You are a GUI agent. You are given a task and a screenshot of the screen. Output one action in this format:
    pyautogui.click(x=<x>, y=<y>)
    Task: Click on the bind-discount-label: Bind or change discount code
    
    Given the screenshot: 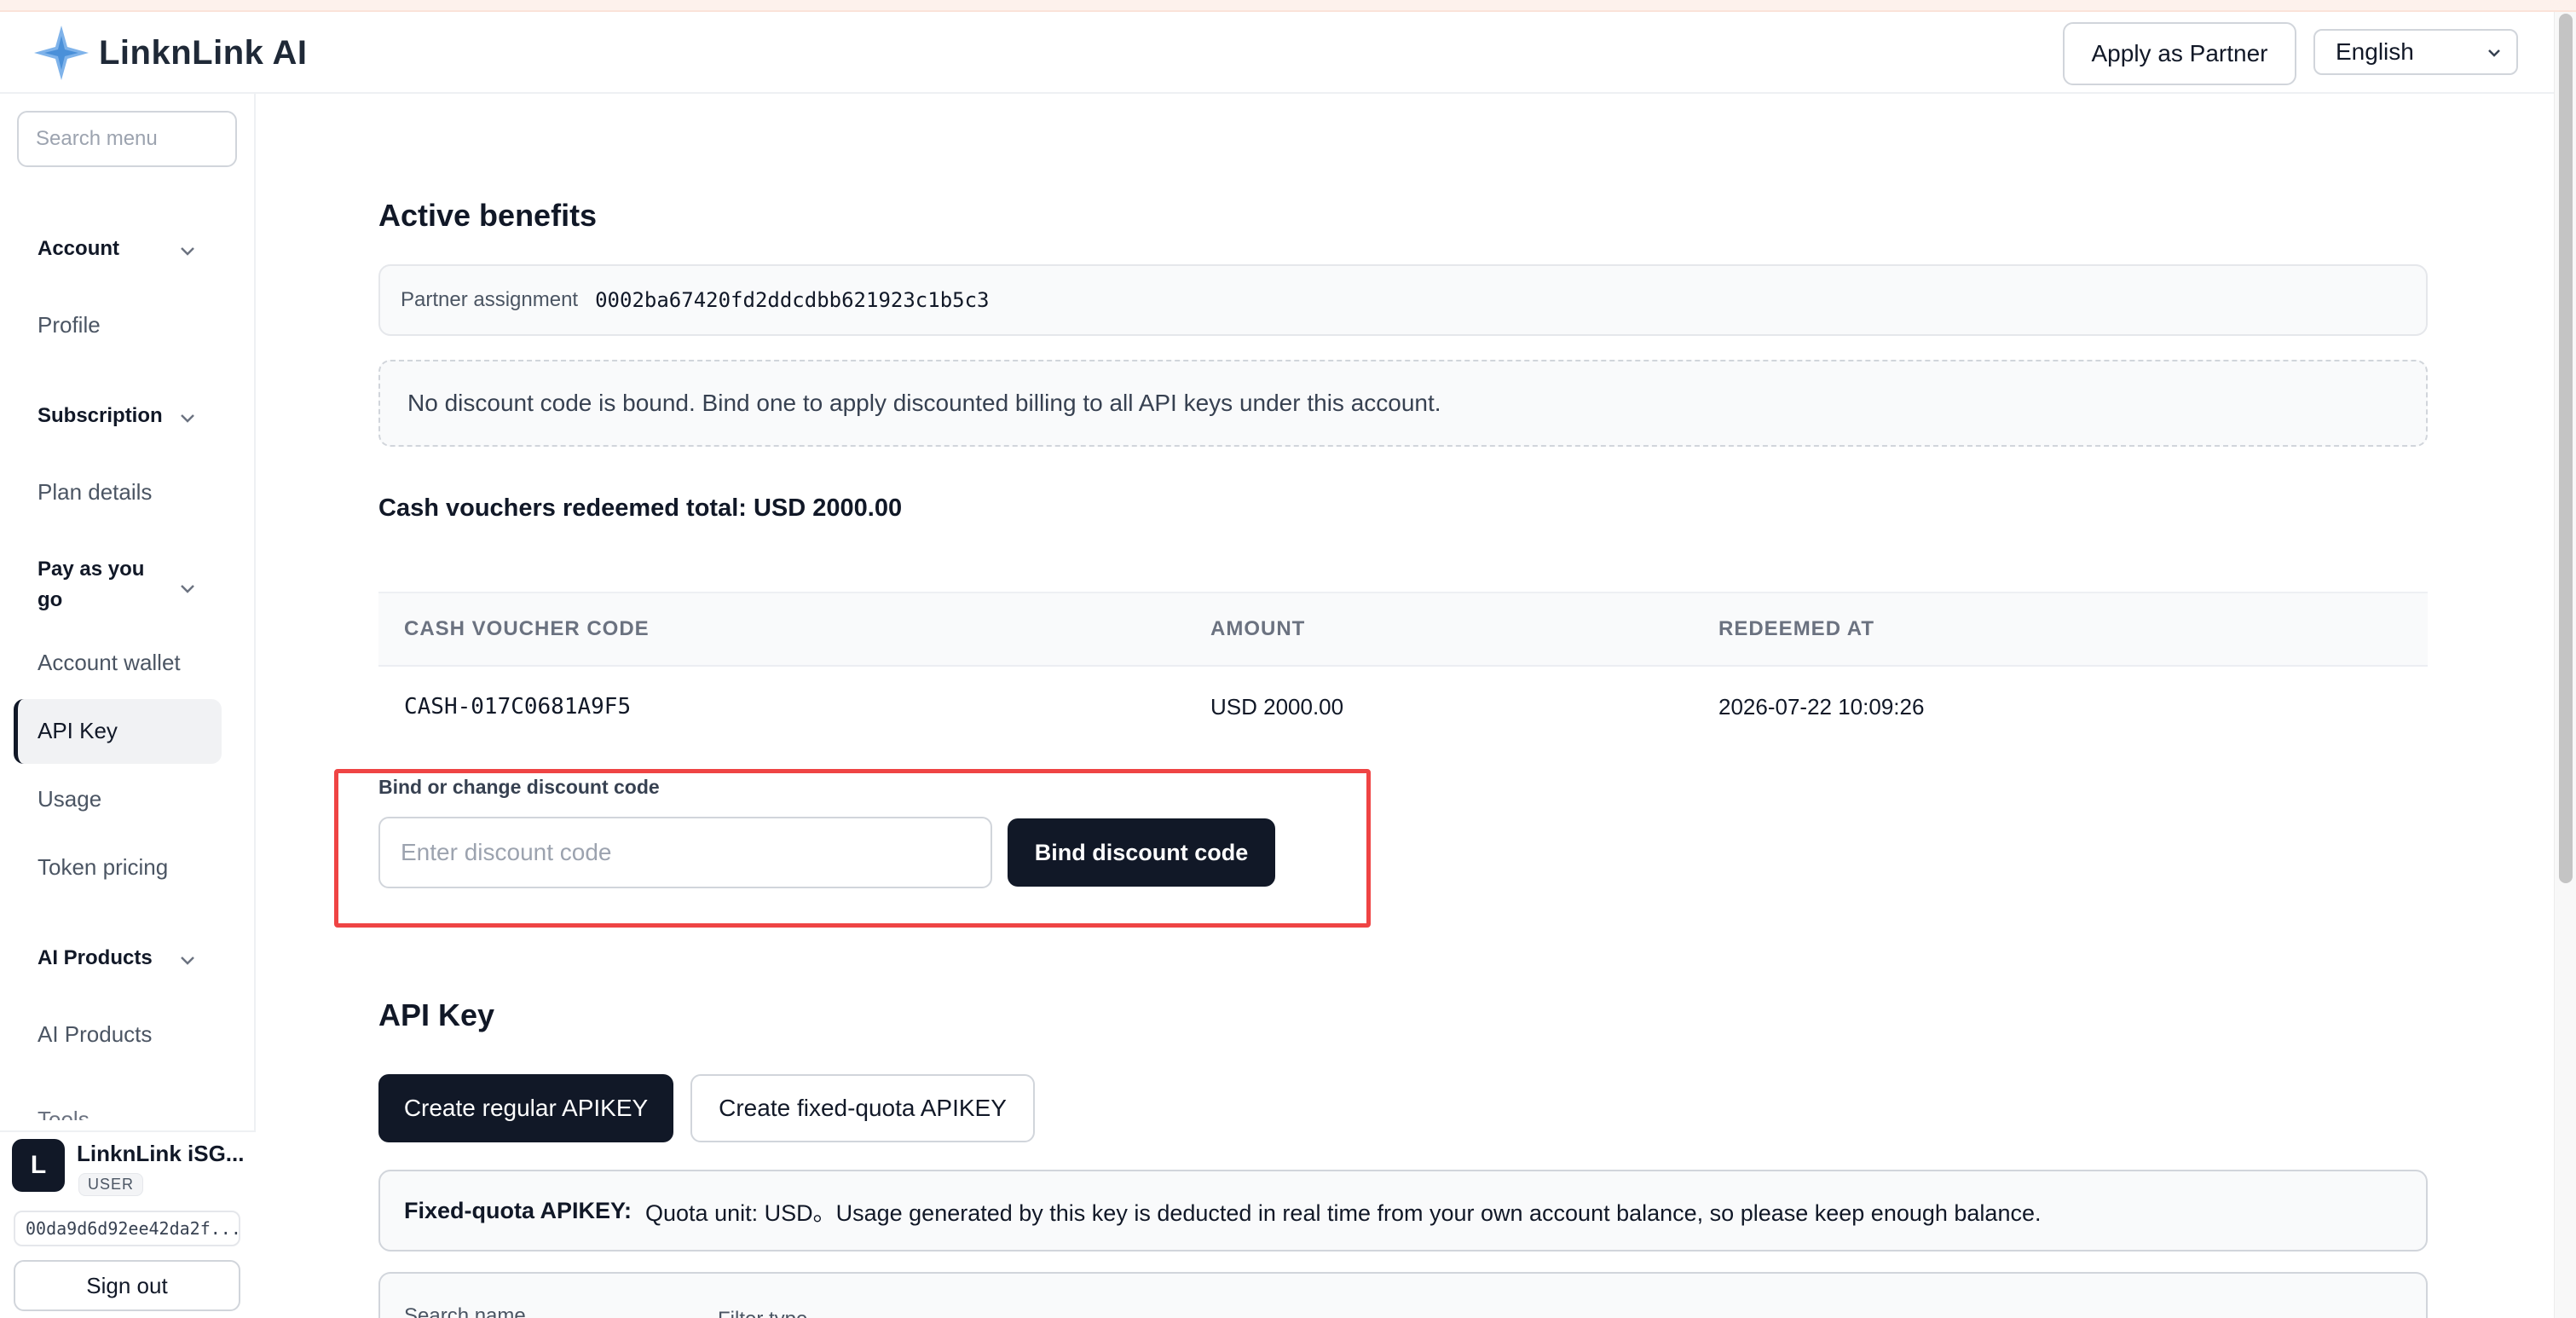 What is the action you would take?
    pyautogui.click(x=519, y=787)
    